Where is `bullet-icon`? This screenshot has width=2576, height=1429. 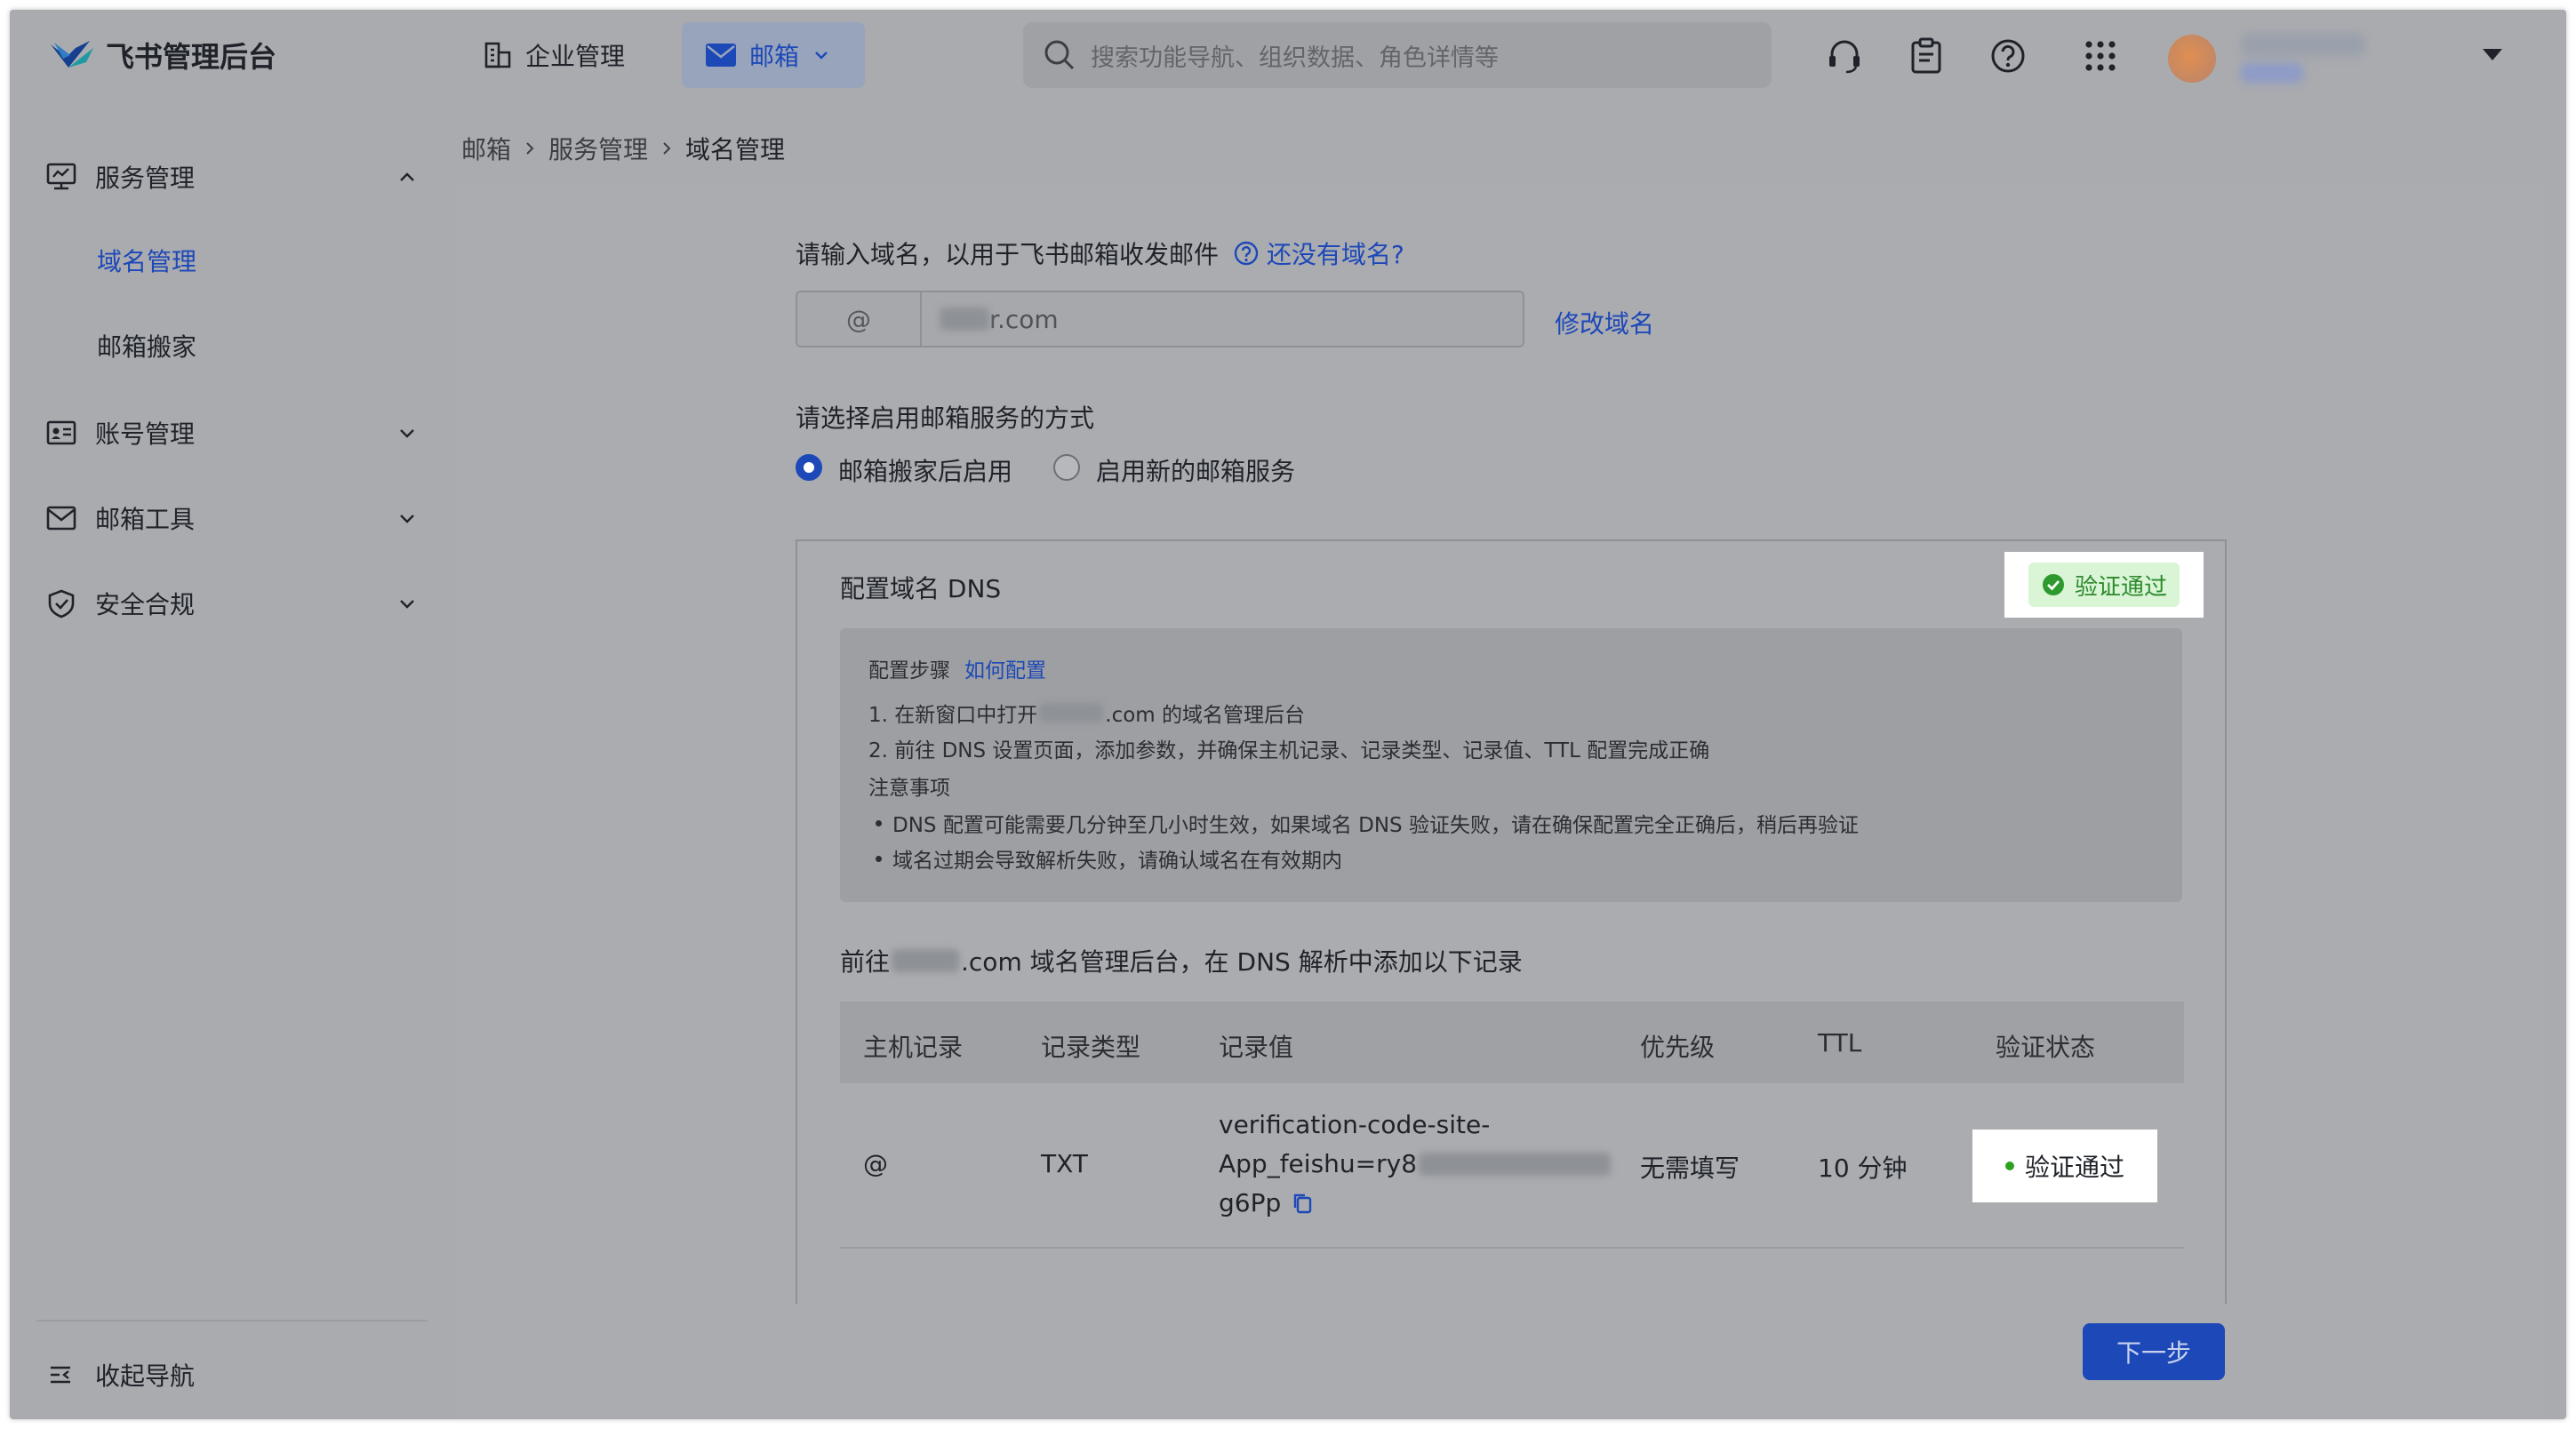 bullet-icon is located at coordinates (879, 822).